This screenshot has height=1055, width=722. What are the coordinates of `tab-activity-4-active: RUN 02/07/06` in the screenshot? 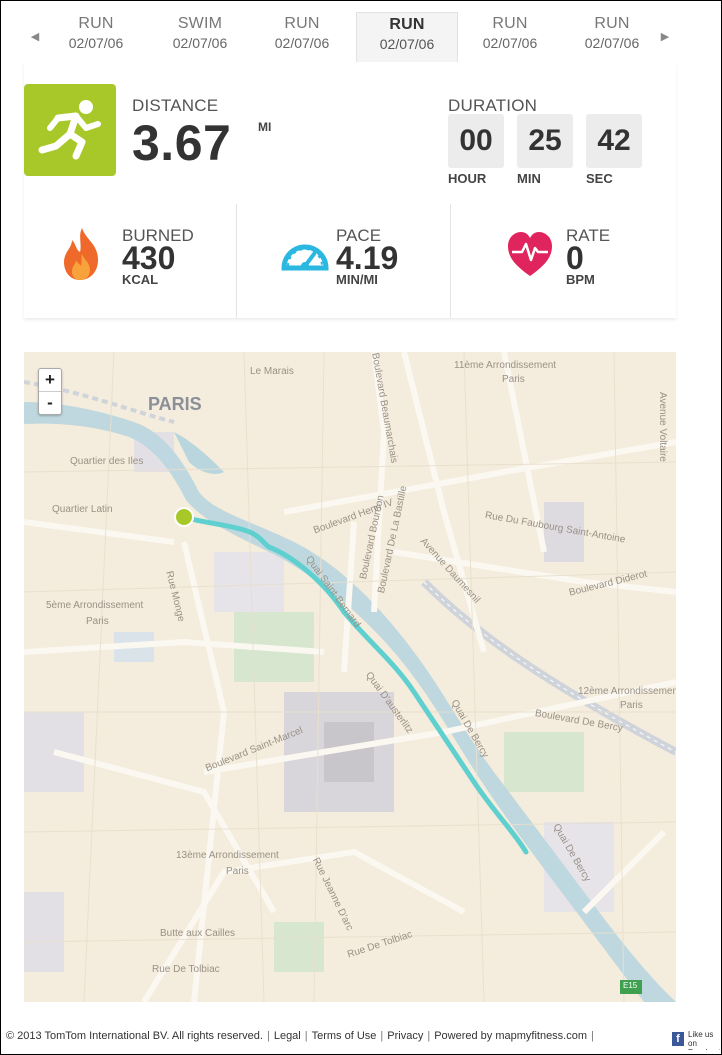 It's located at (407, 38).